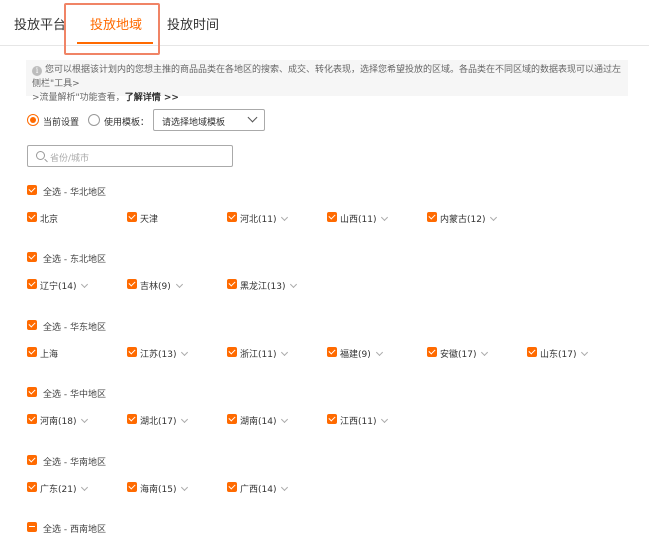 The width and height of the screenshot is (649, 536). I want to click on province-name: 湖北(17), so click(164, 420).